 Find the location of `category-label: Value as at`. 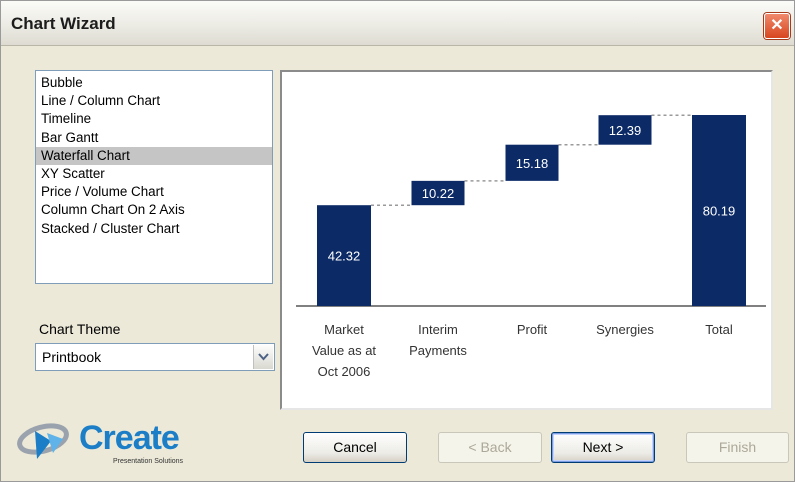

category-label: Value as at is located at coordinates (344, 350).